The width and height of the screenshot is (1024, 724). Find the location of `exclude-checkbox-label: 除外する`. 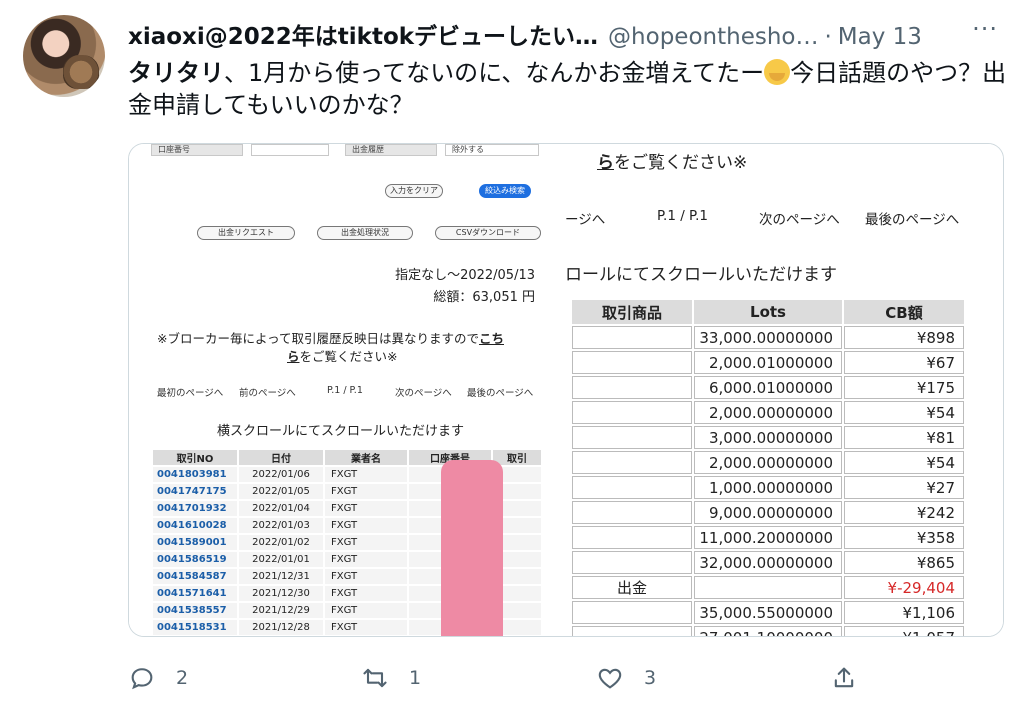

exclude-checkbox-label: 除外する is located at coordinates (492, 150).